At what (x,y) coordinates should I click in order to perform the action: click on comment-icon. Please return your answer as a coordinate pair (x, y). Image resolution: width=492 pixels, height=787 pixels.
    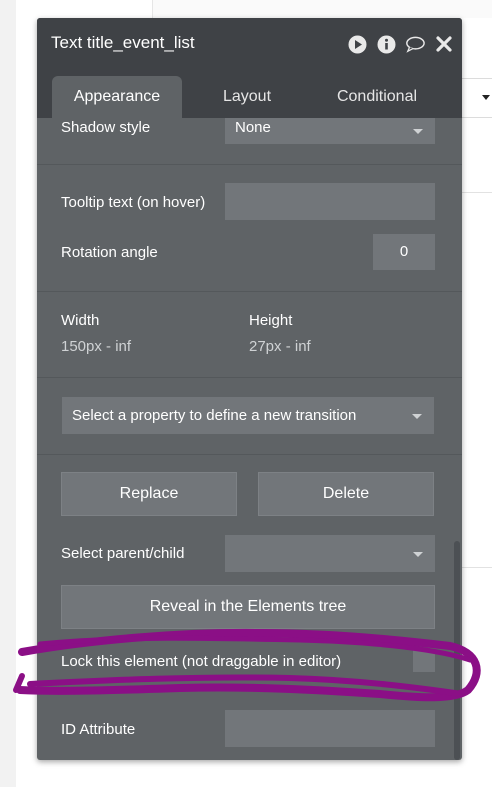
    Looking at the image, I should click on (415, 44).